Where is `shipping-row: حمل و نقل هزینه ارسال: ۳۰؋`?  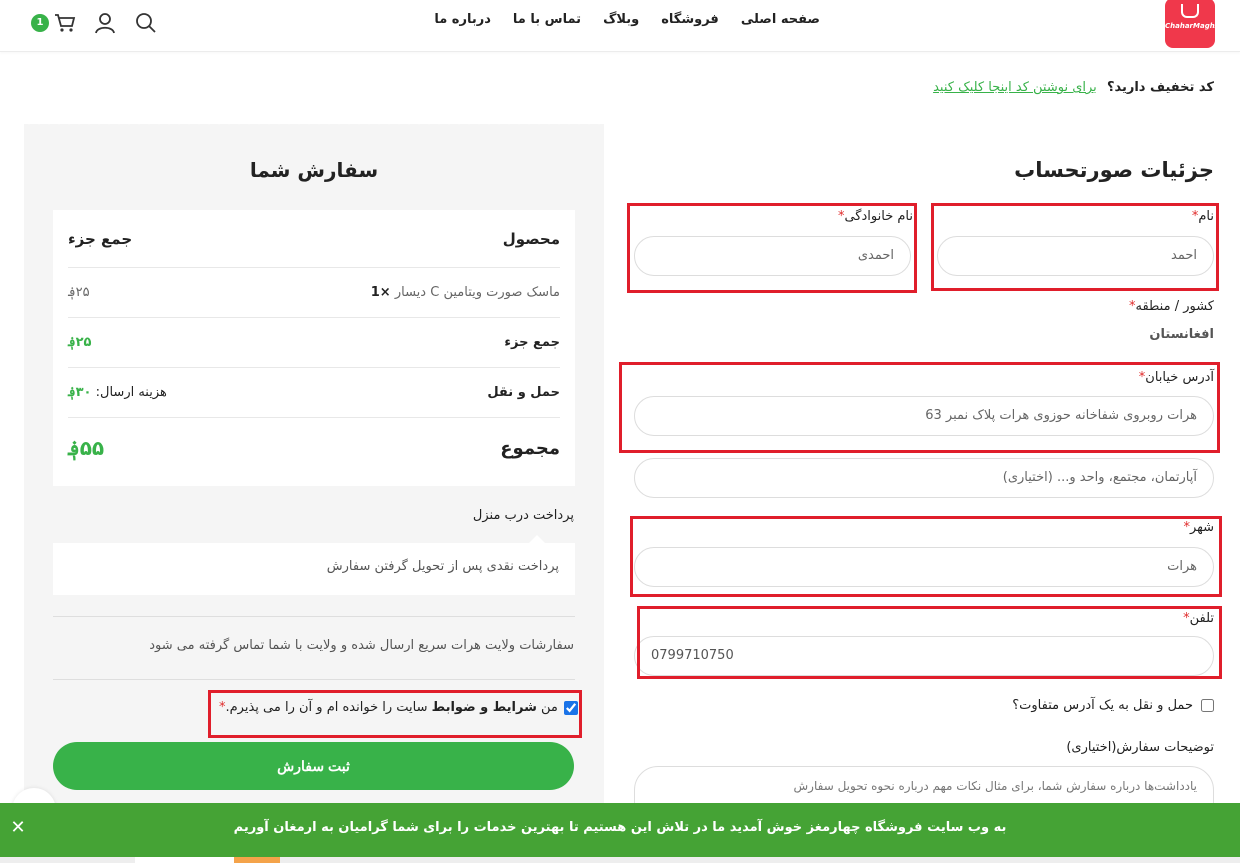 shipping-row: حمل و نقل هزینه ارسال: ۳۰؋ is located at coordinates (314, 393).